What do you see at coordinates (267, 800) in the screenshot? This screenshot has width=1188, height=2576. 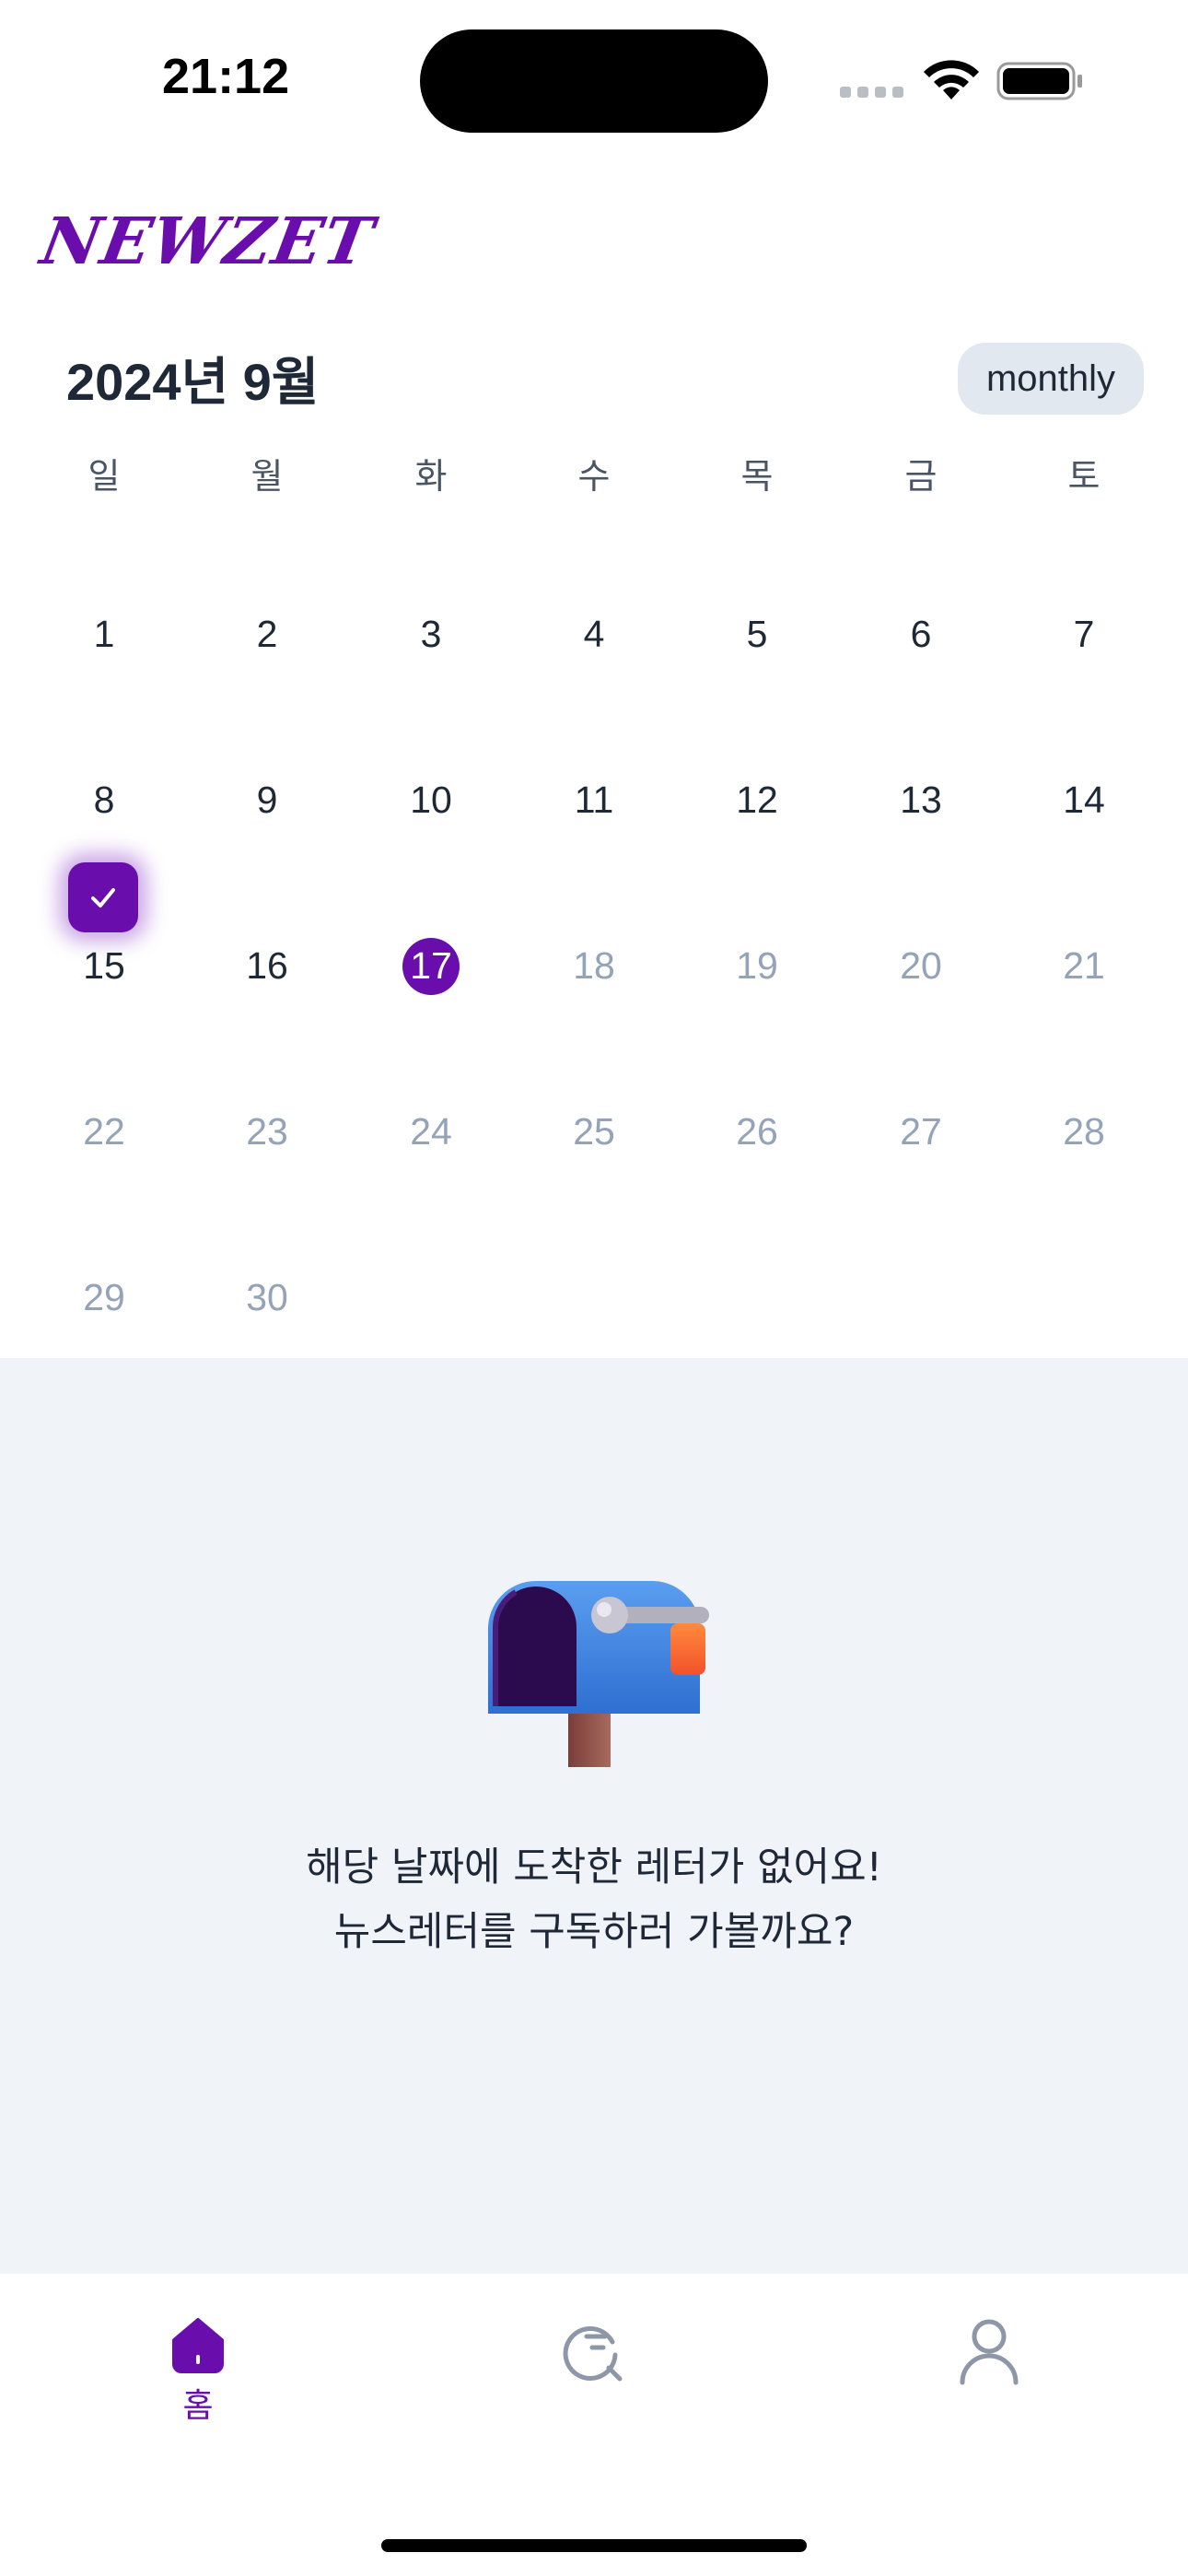 I see `calendar-day: 9` at bounding box center [267, 800].